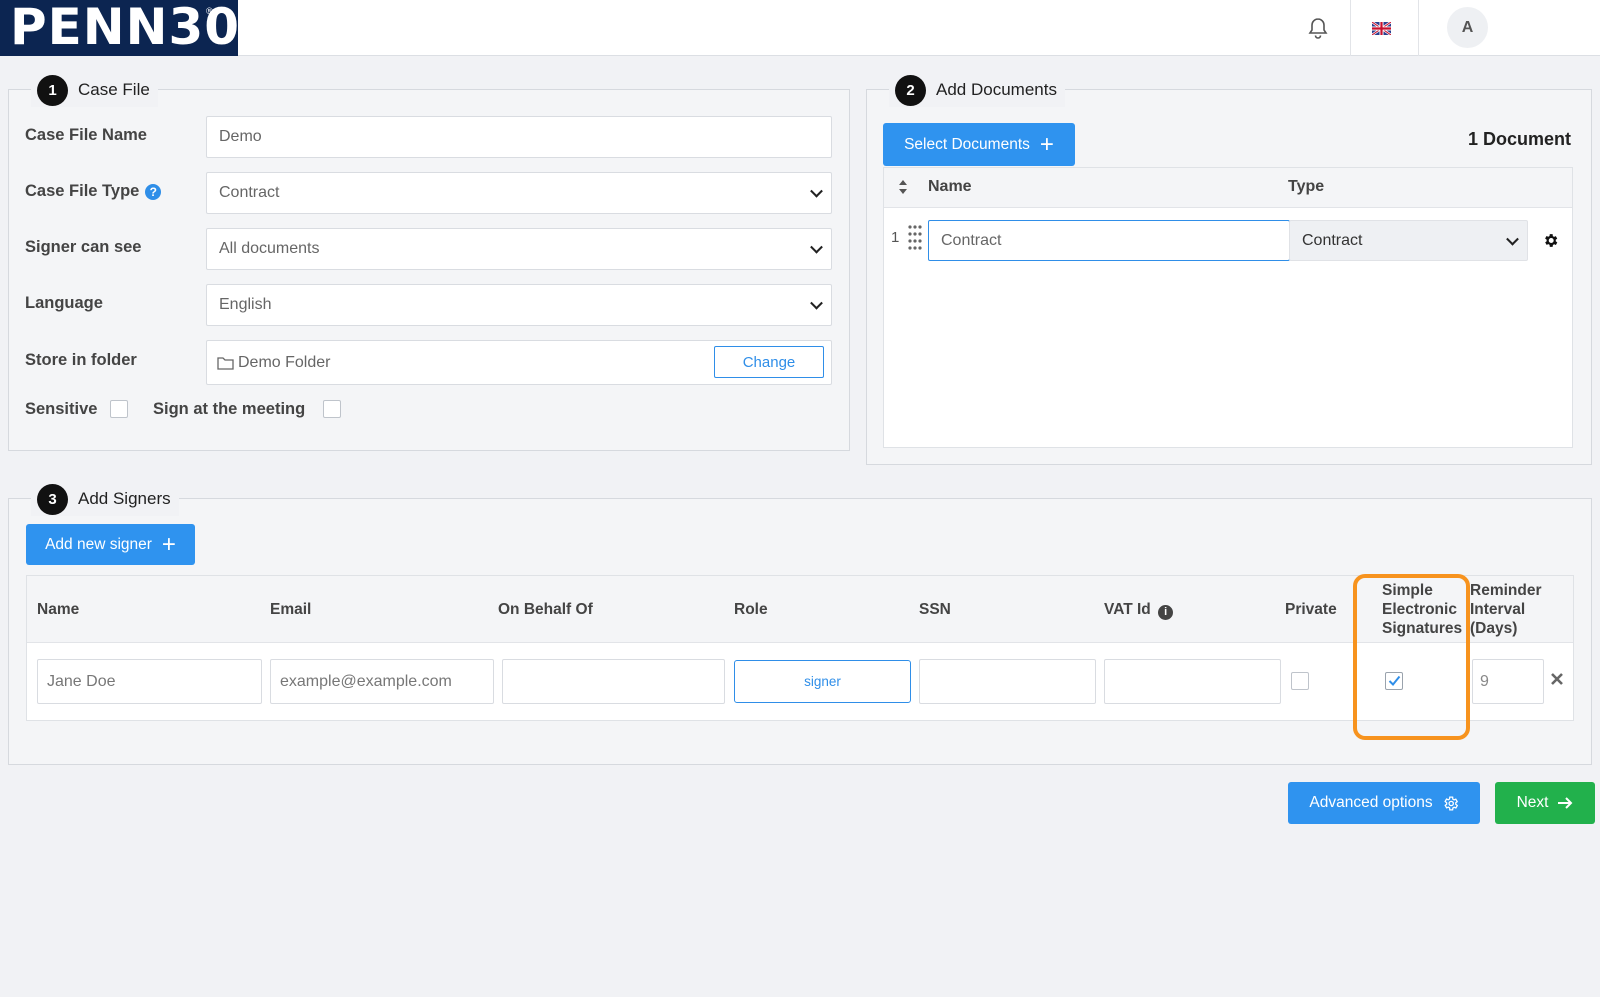 The width and height of the screenshot is (1600, 997). I want to click on col-name: Name, so click(58, 609).